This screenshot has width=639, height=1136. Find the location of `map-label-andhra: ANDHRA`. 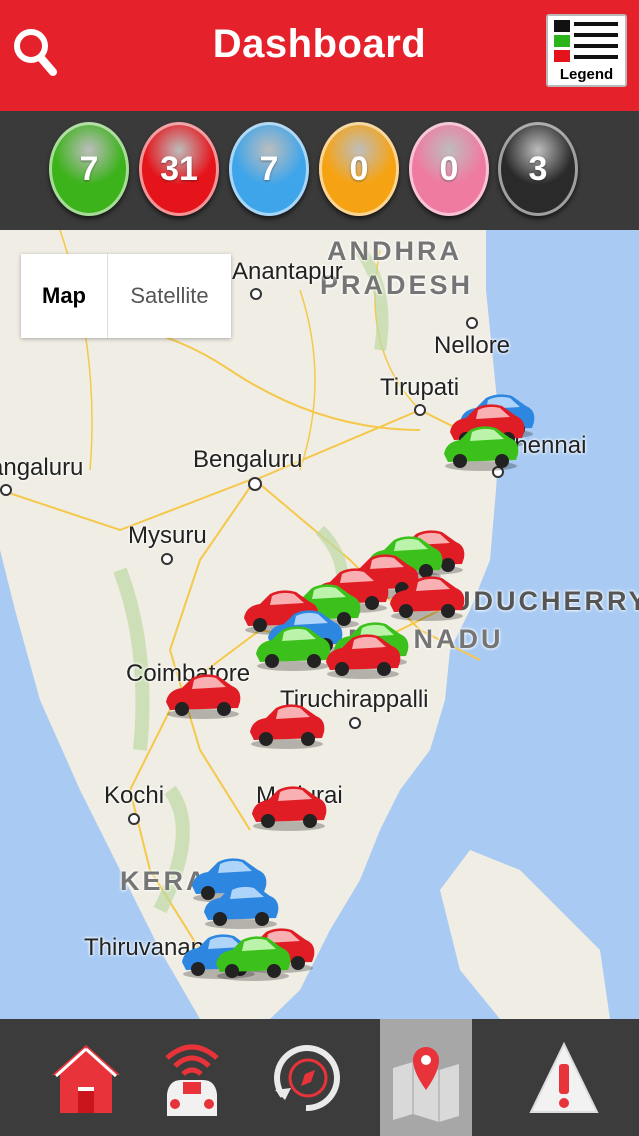

map-label-andhra: ANDHRA is located at coordinates (394, 251).